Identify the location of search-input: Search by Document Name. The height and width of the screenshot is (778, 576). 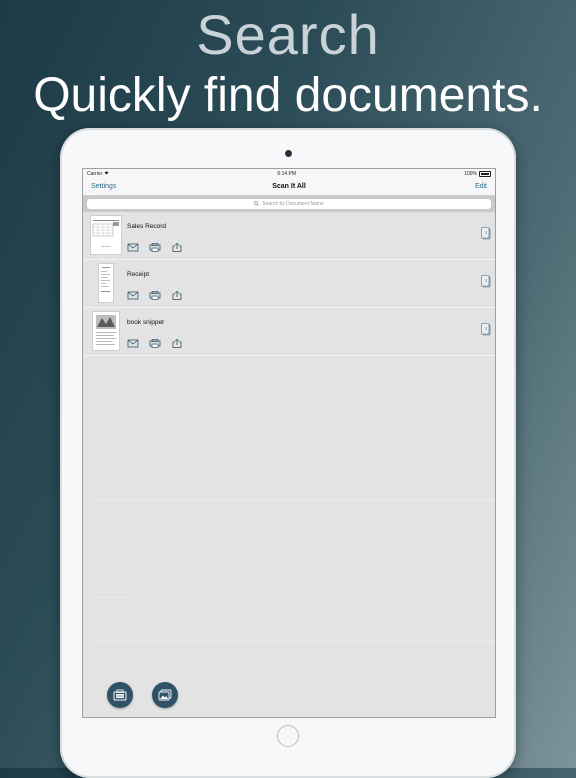
(289, 204).